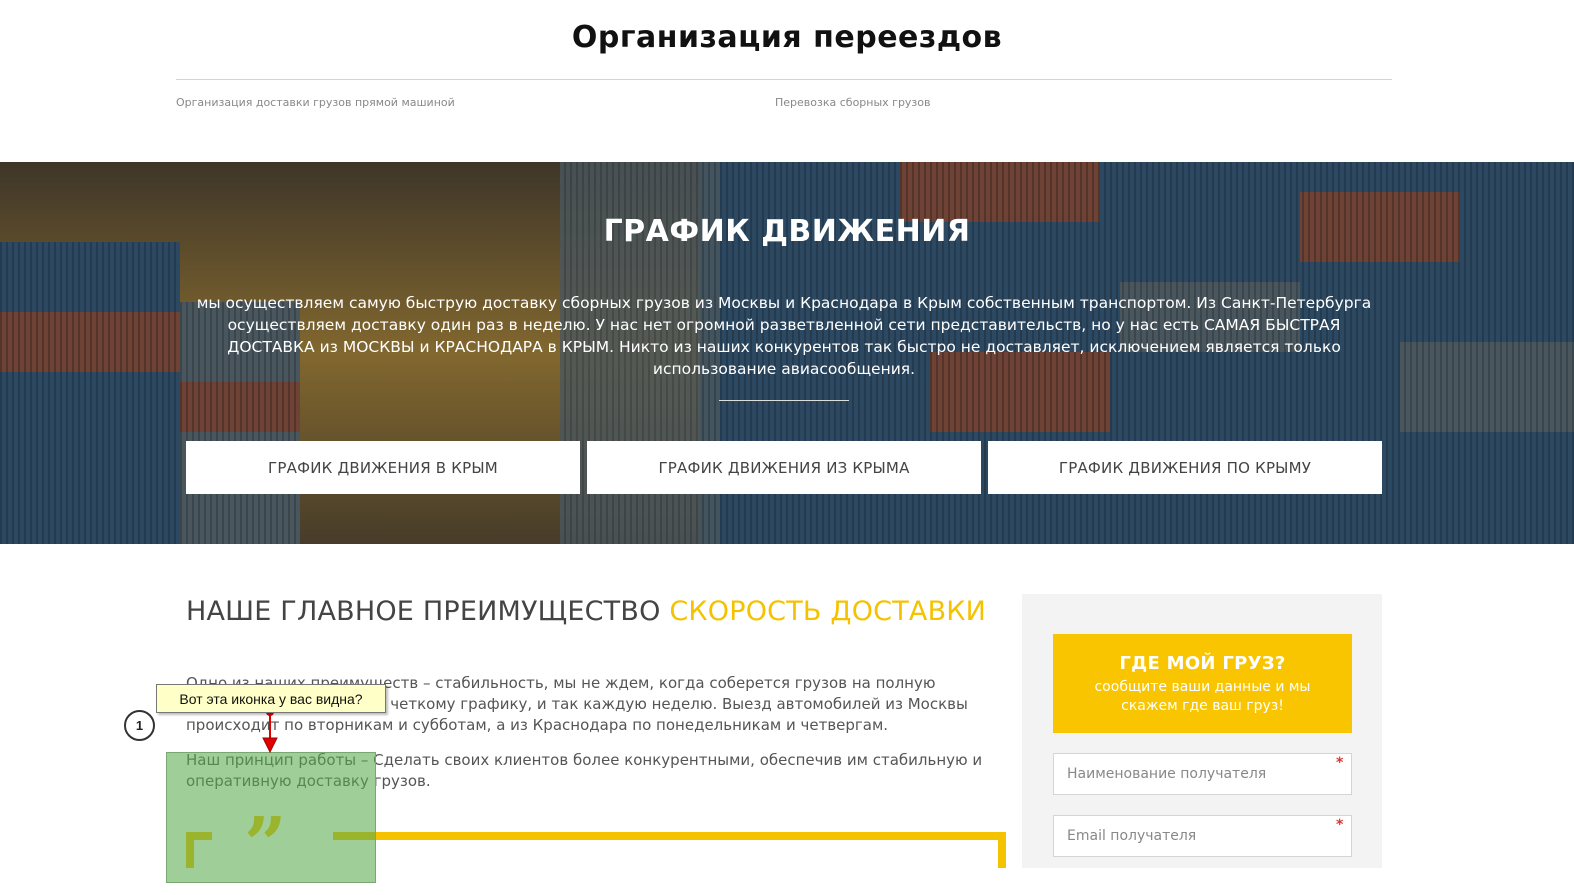 The width and height of the screenshot is (1574, 895). Describe the element at coordinates (828, 611) in the screenshot. I see `advantage-heading-highlight: СКОРОСТЬ ДОСТАВКИ` at that location.